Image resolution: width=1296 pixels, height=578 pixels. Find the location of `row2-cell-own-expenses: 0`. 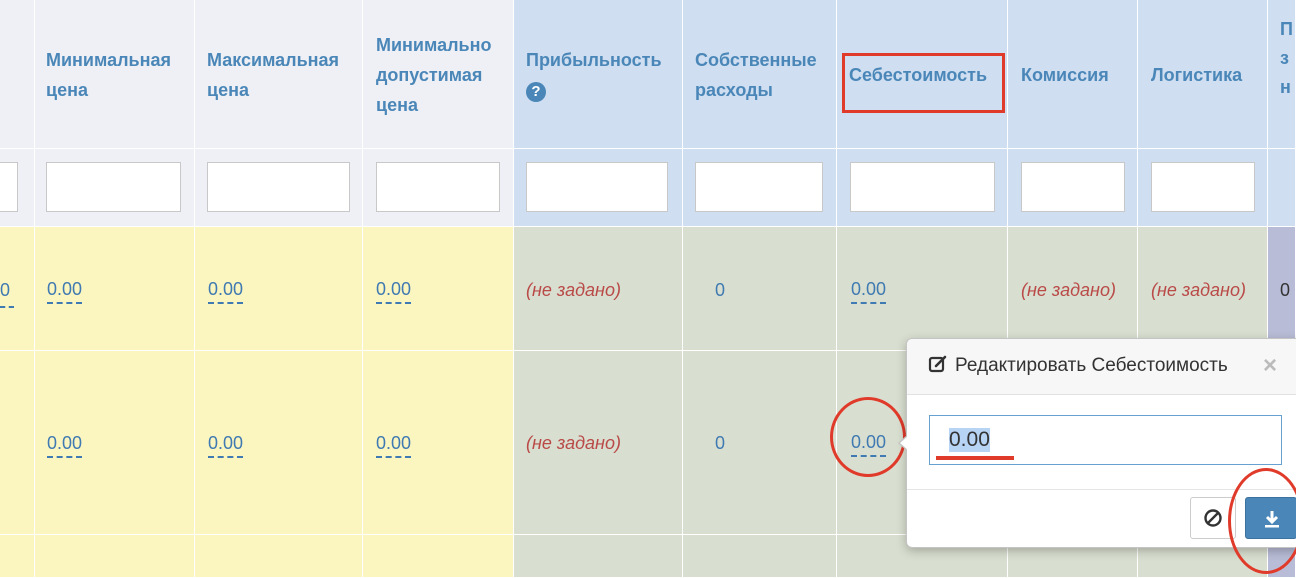

row2-cell-own-expenses: 0 is located at coordinates (760, 443).